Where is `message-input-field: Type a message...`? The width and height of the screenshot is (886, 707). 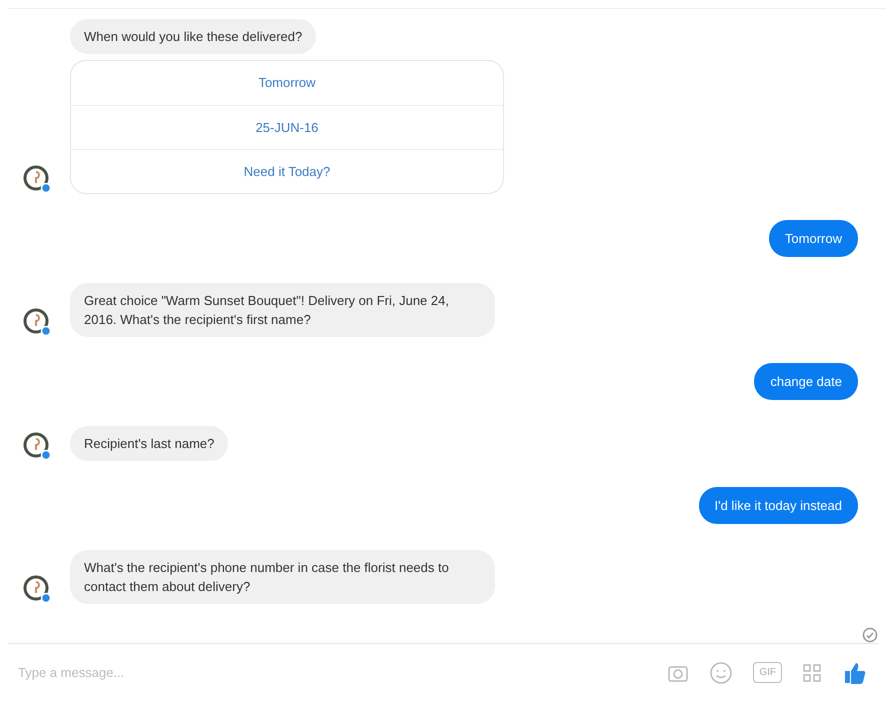 message-input-field: Type a message... is located at coordinates (333, 672).